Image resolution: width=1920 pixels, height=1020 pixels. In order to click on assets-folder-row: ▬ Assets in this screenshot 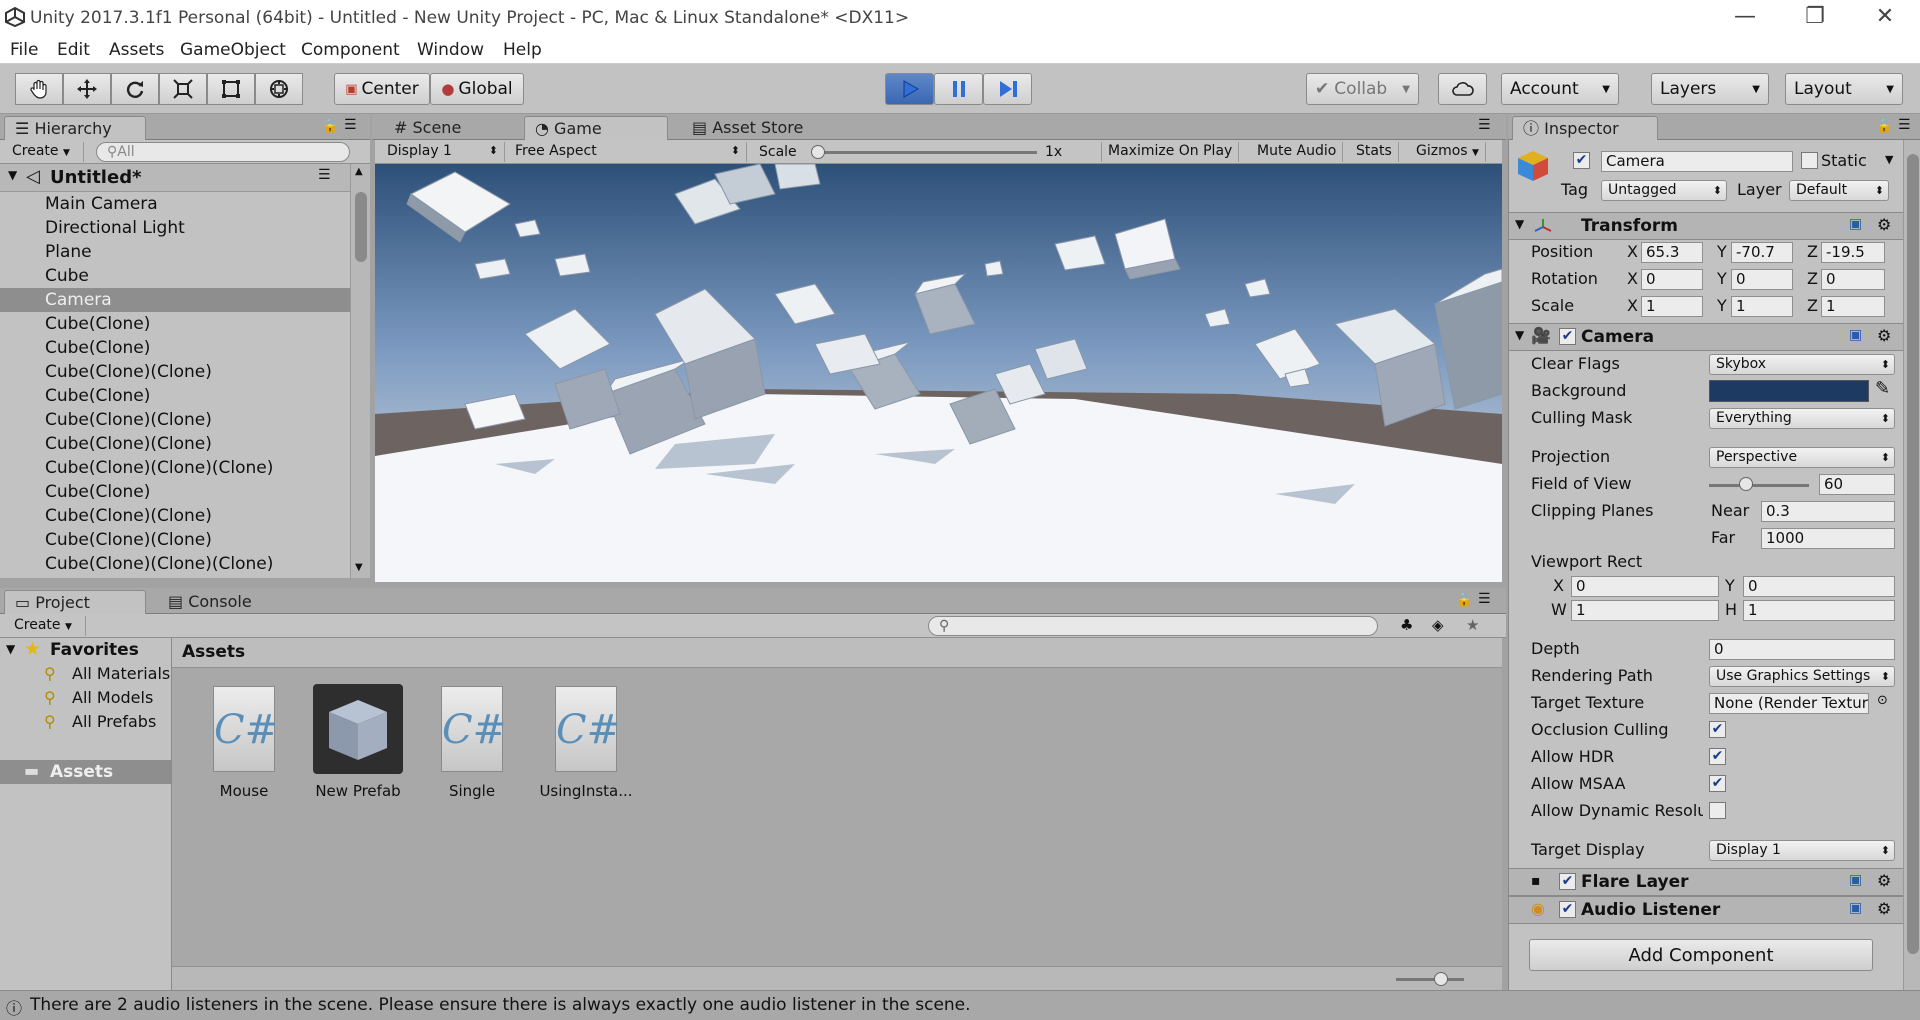, I will do `click(85, 772)`.